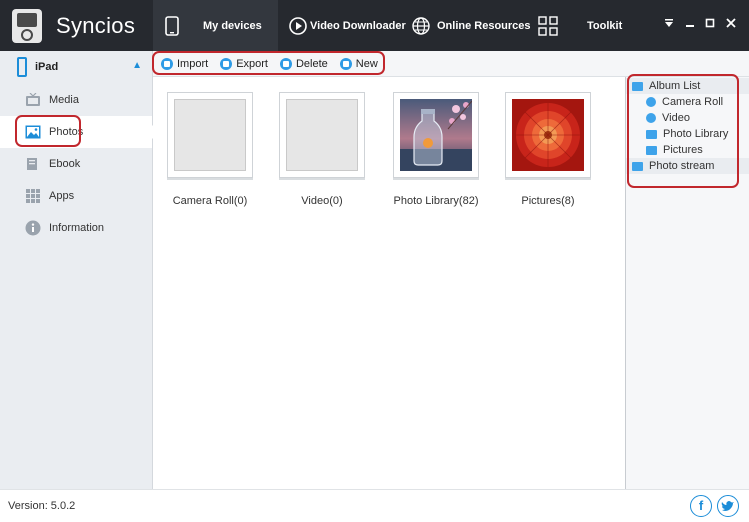  I want to click on nav-toolkit: Toolkit, so click(580, 25).